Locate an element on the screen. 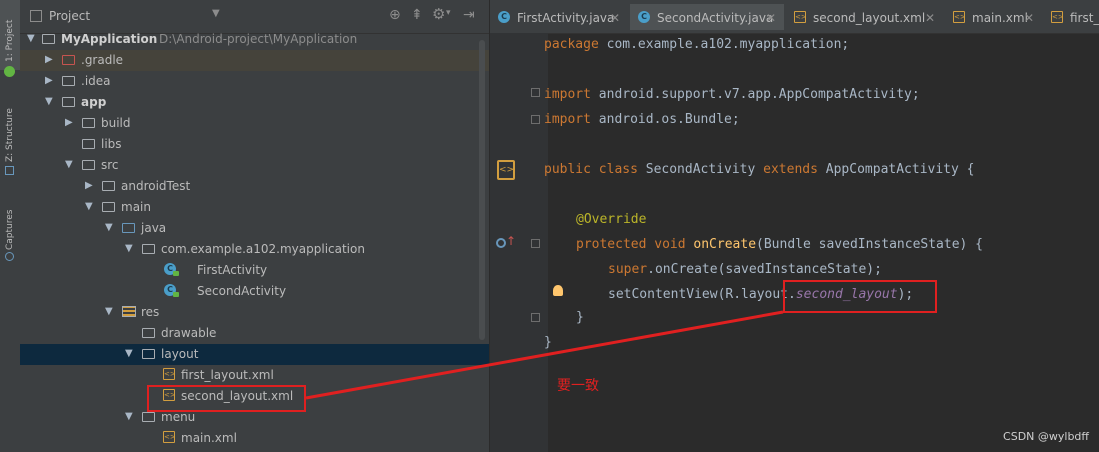 This screenshot has height=452, width=1099. watermark: CSDN @wylbdff is located at coordinates (1046, 436).